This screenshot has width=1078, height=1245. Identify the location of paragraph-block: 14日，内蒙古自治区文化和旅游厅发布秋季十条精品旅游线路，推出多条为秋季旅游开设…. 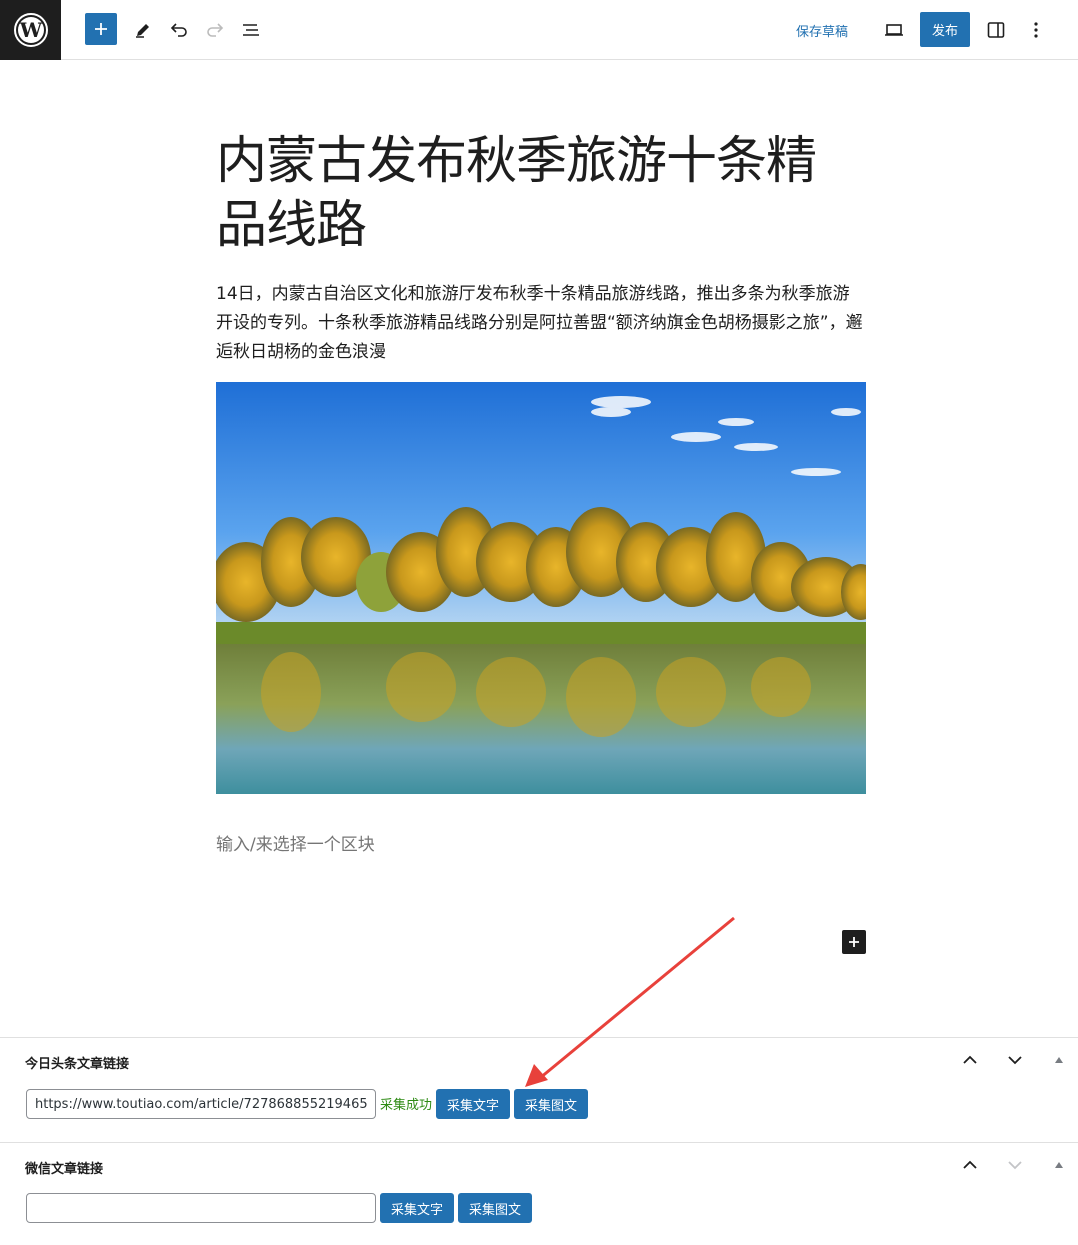
(541, 323).